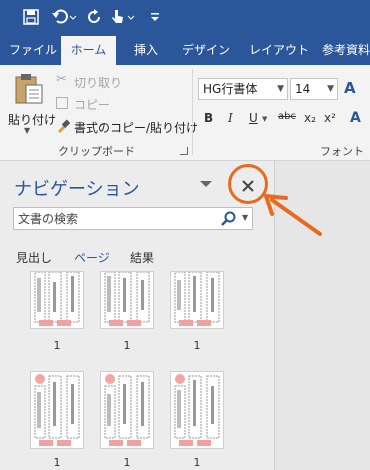  I want to click on quick-access-toolbar, so click(185, 18).